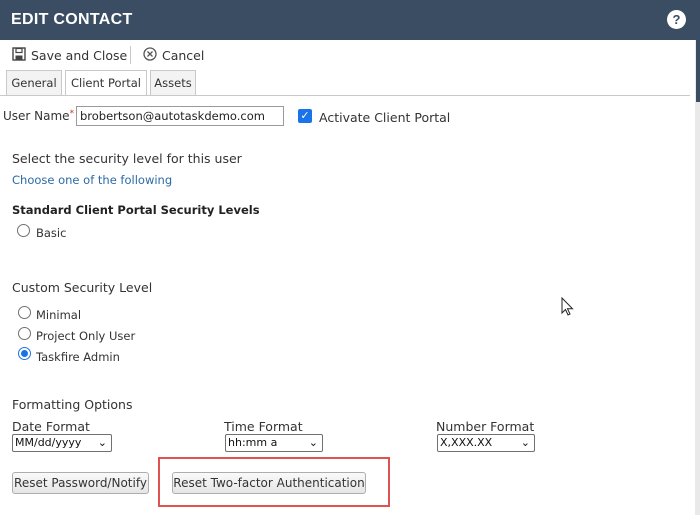 Image resolution: width=700 pixels, height=515 pixels. What do you see at coordinates (19, 55) in the screenshot?
I see `save-icon` at bounding box center [19, 55].